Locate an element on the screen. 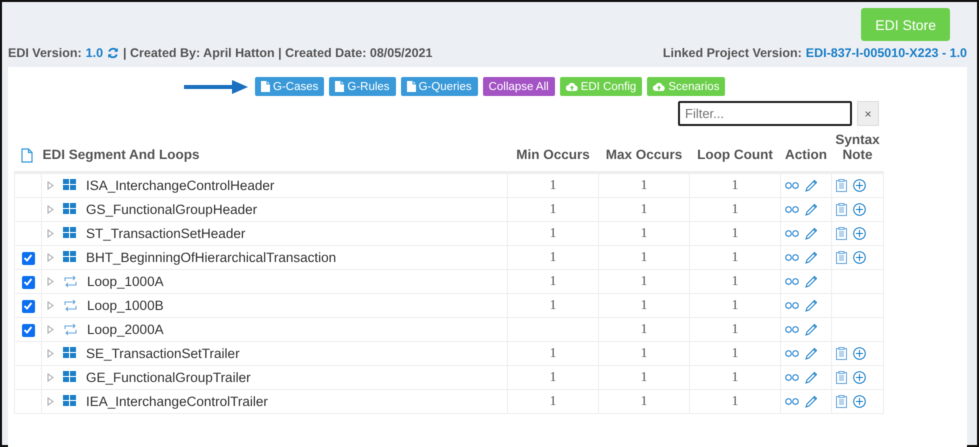 This screenshot has width=979, height=447. segment-name: IEA_InterchangeControlTrailer is located at coordinates (177, 401).